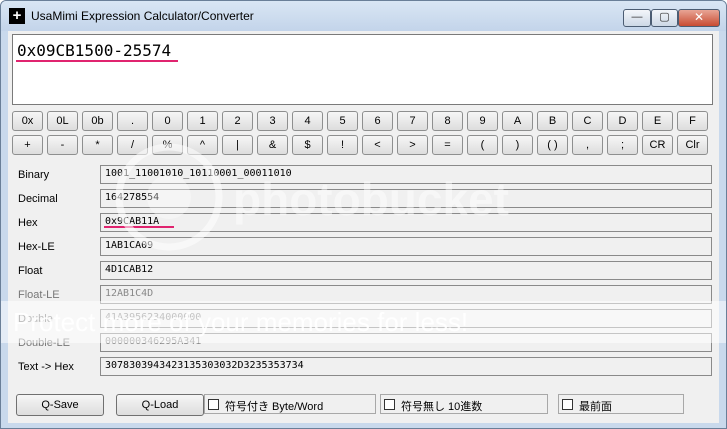 The width and height of the screenshot is (727, 429). What do you see at coordinates (213, 404) in the screenshot?
I see `signed-checkbox-box` at bounding box center [213, 404].